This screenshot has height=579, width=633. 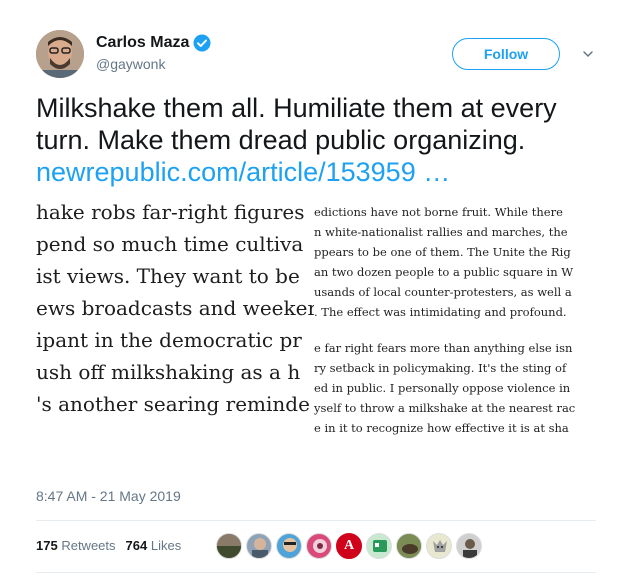 I want to click on verified-badge-icon, so click(x=202, y=43).